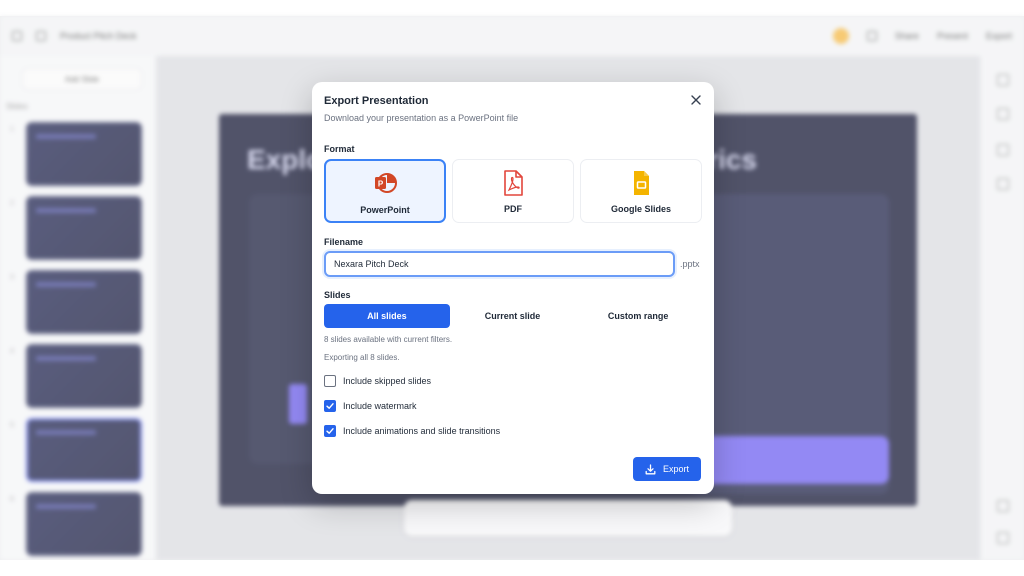 This screenshot has height=576, width=1024. What do you see at coordinates (640, 209) in the screenshot?
I see `format-label-google-slides: Google Slides` at bounding box center [640, 209].